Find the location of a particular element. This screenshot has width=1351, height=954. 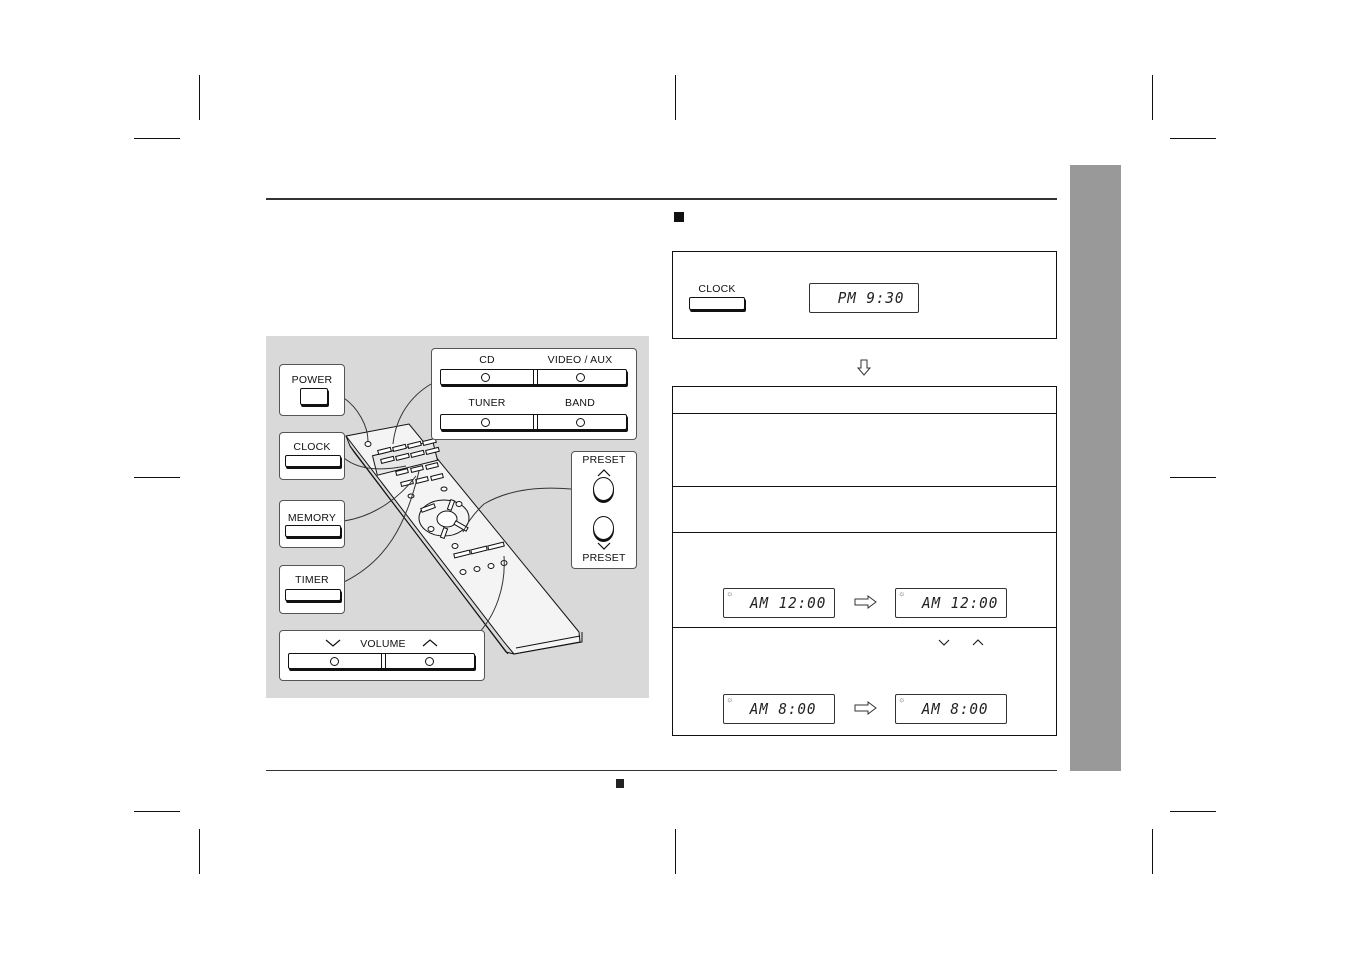

volume-up-button is located at coordinates (429, 661).